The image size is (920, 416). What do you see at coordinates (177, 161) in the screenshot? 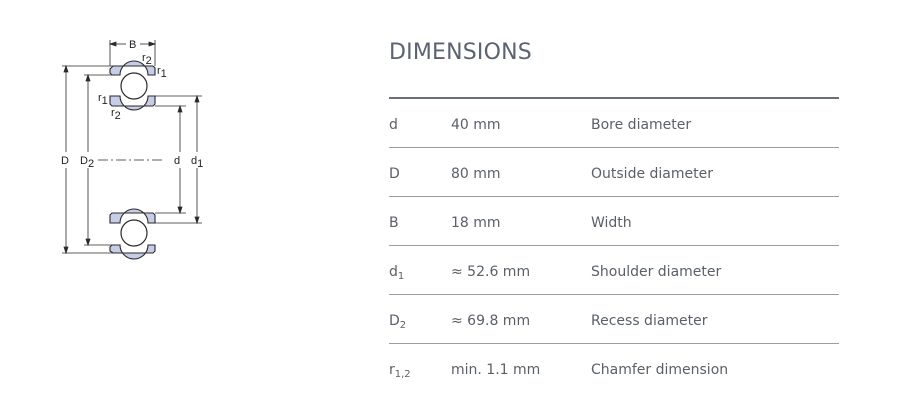
I see `label-d: d` at bounding box center [177, 161].